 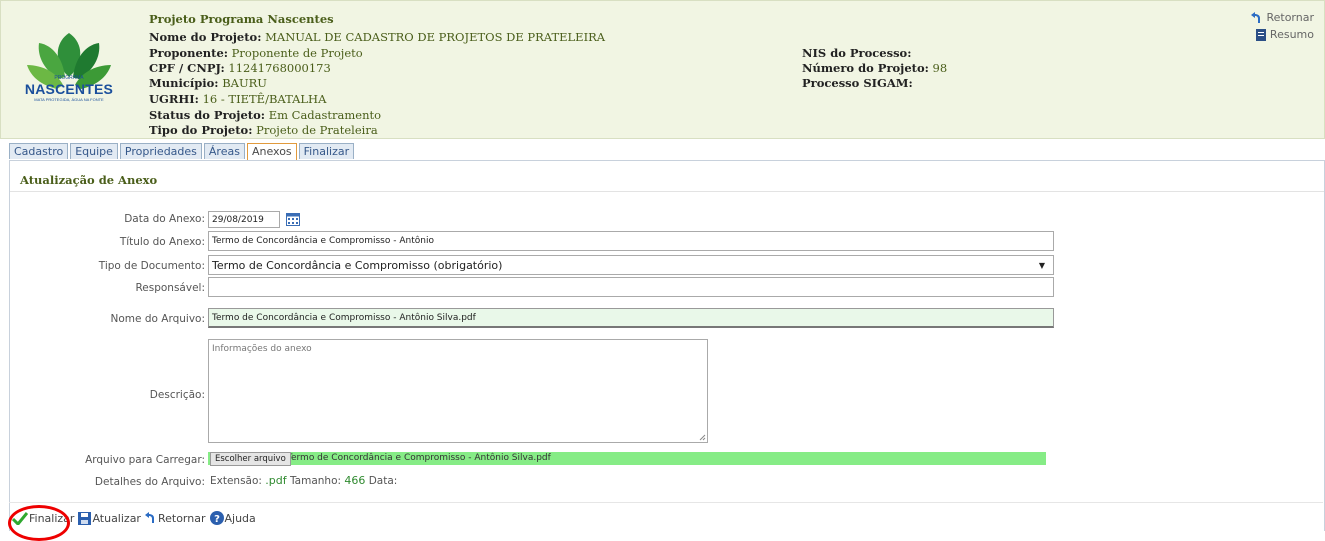 What do you see at coordinates (293, 219) in the screenshot?
I see `calendar-icon` at bounding box center [293, 219].